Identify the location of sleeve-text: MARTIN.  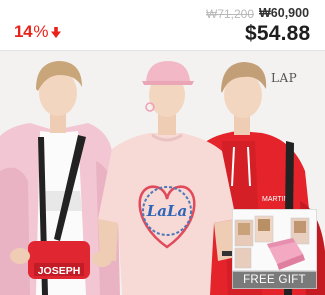
(275, 199).